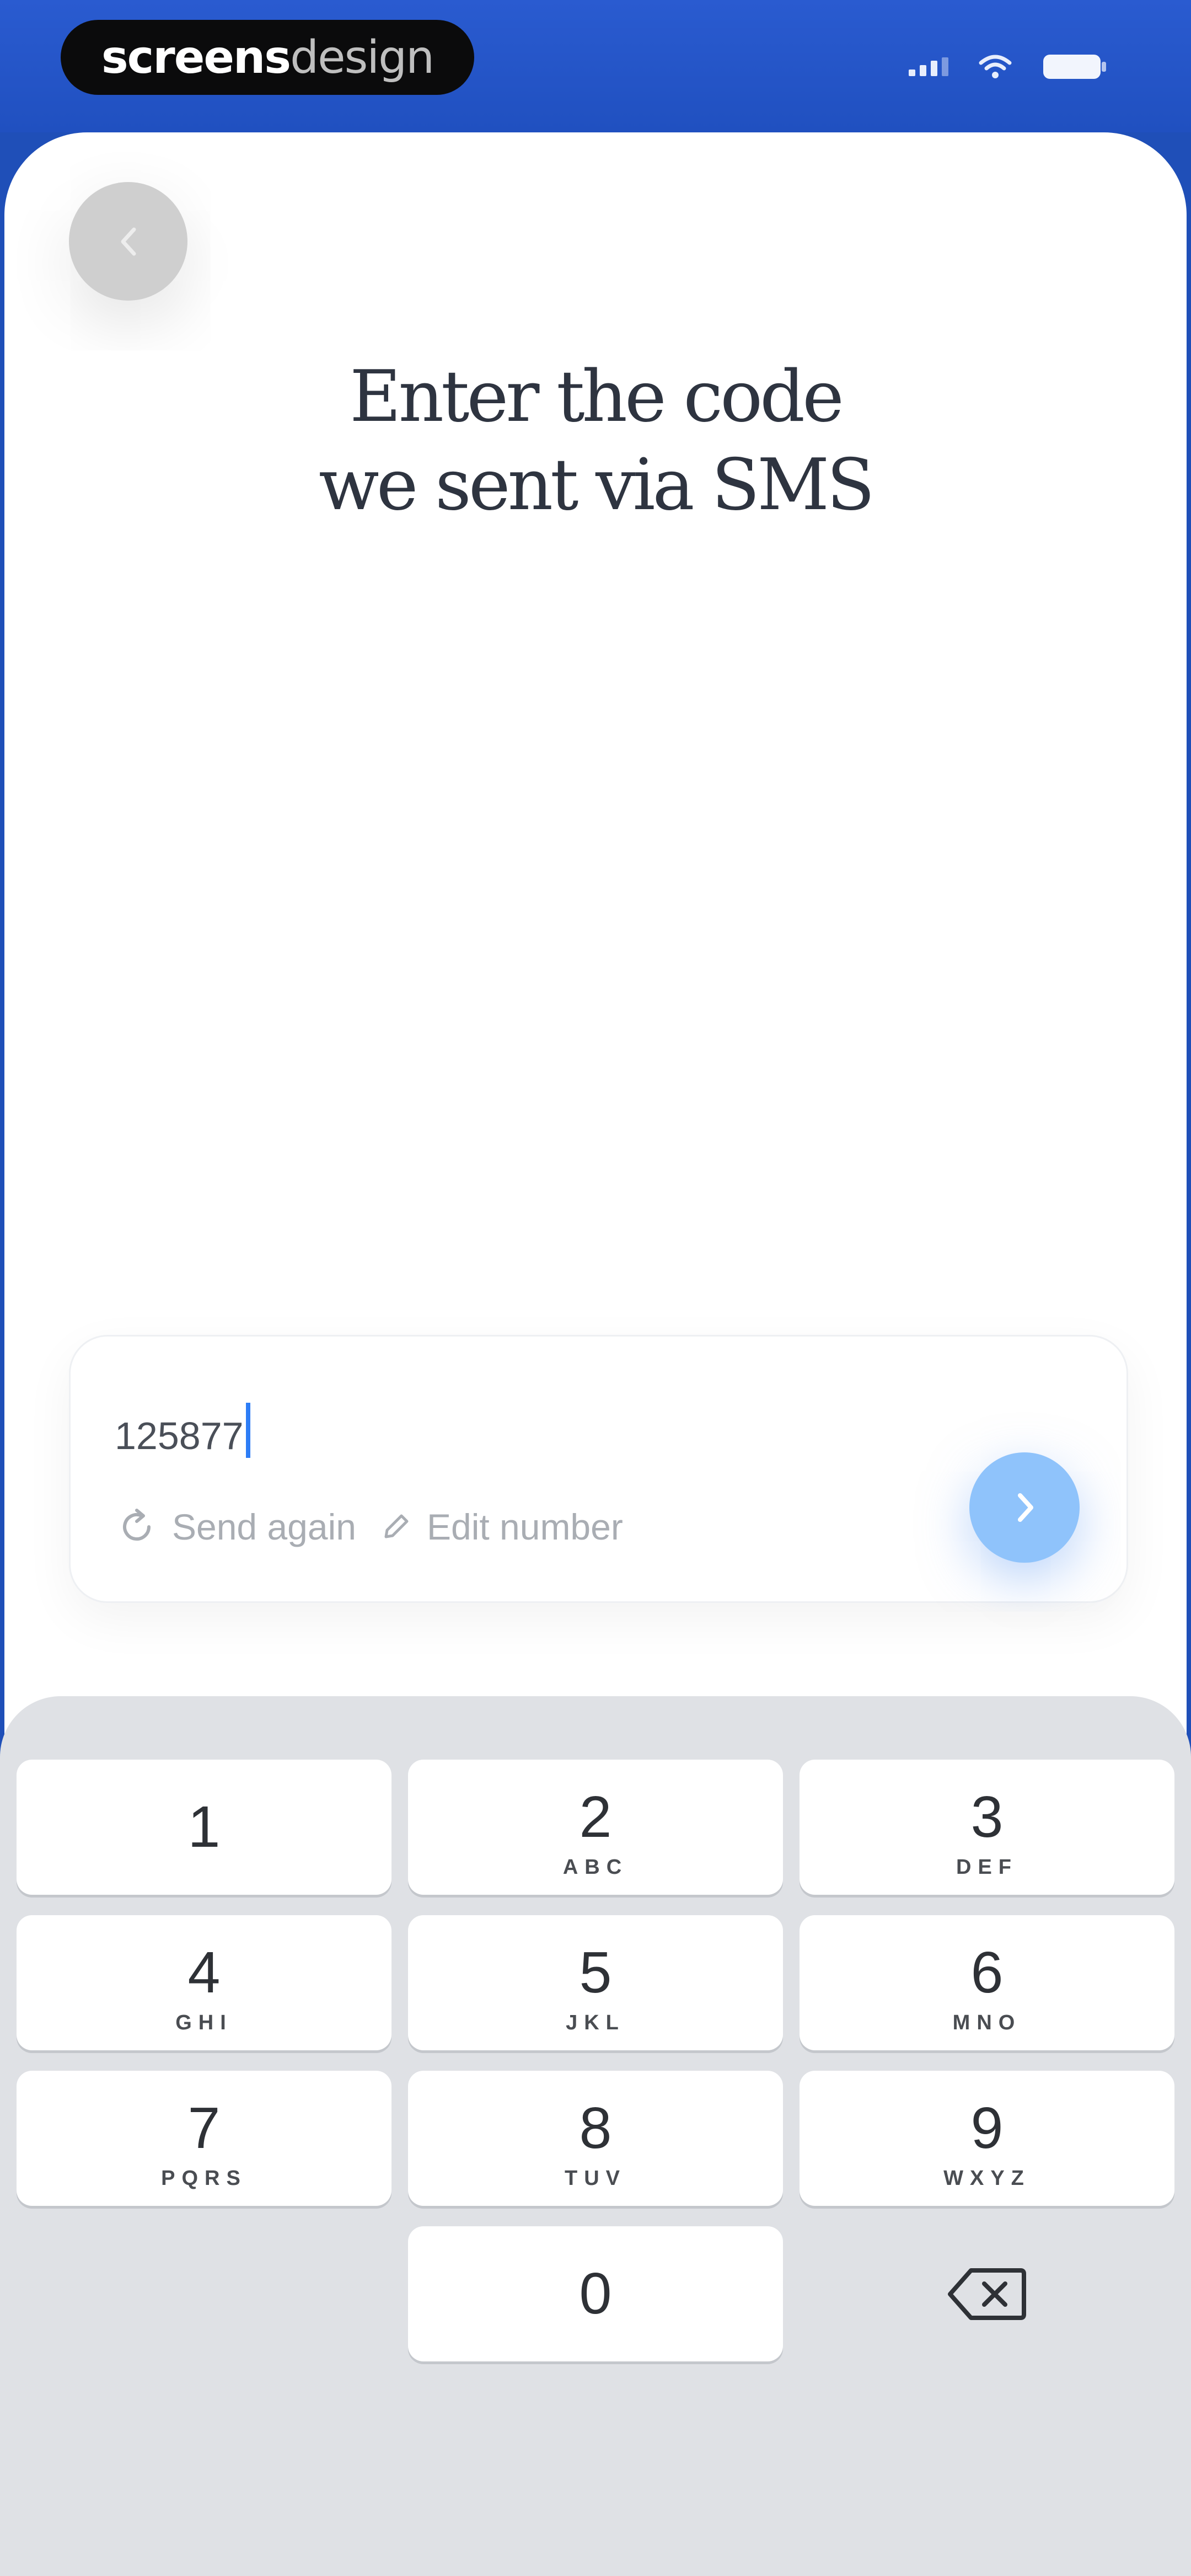 The height and width of the screenshot is (2576, 1191). I want to click on key-7: 7 PQRS, so click(204, 2138).